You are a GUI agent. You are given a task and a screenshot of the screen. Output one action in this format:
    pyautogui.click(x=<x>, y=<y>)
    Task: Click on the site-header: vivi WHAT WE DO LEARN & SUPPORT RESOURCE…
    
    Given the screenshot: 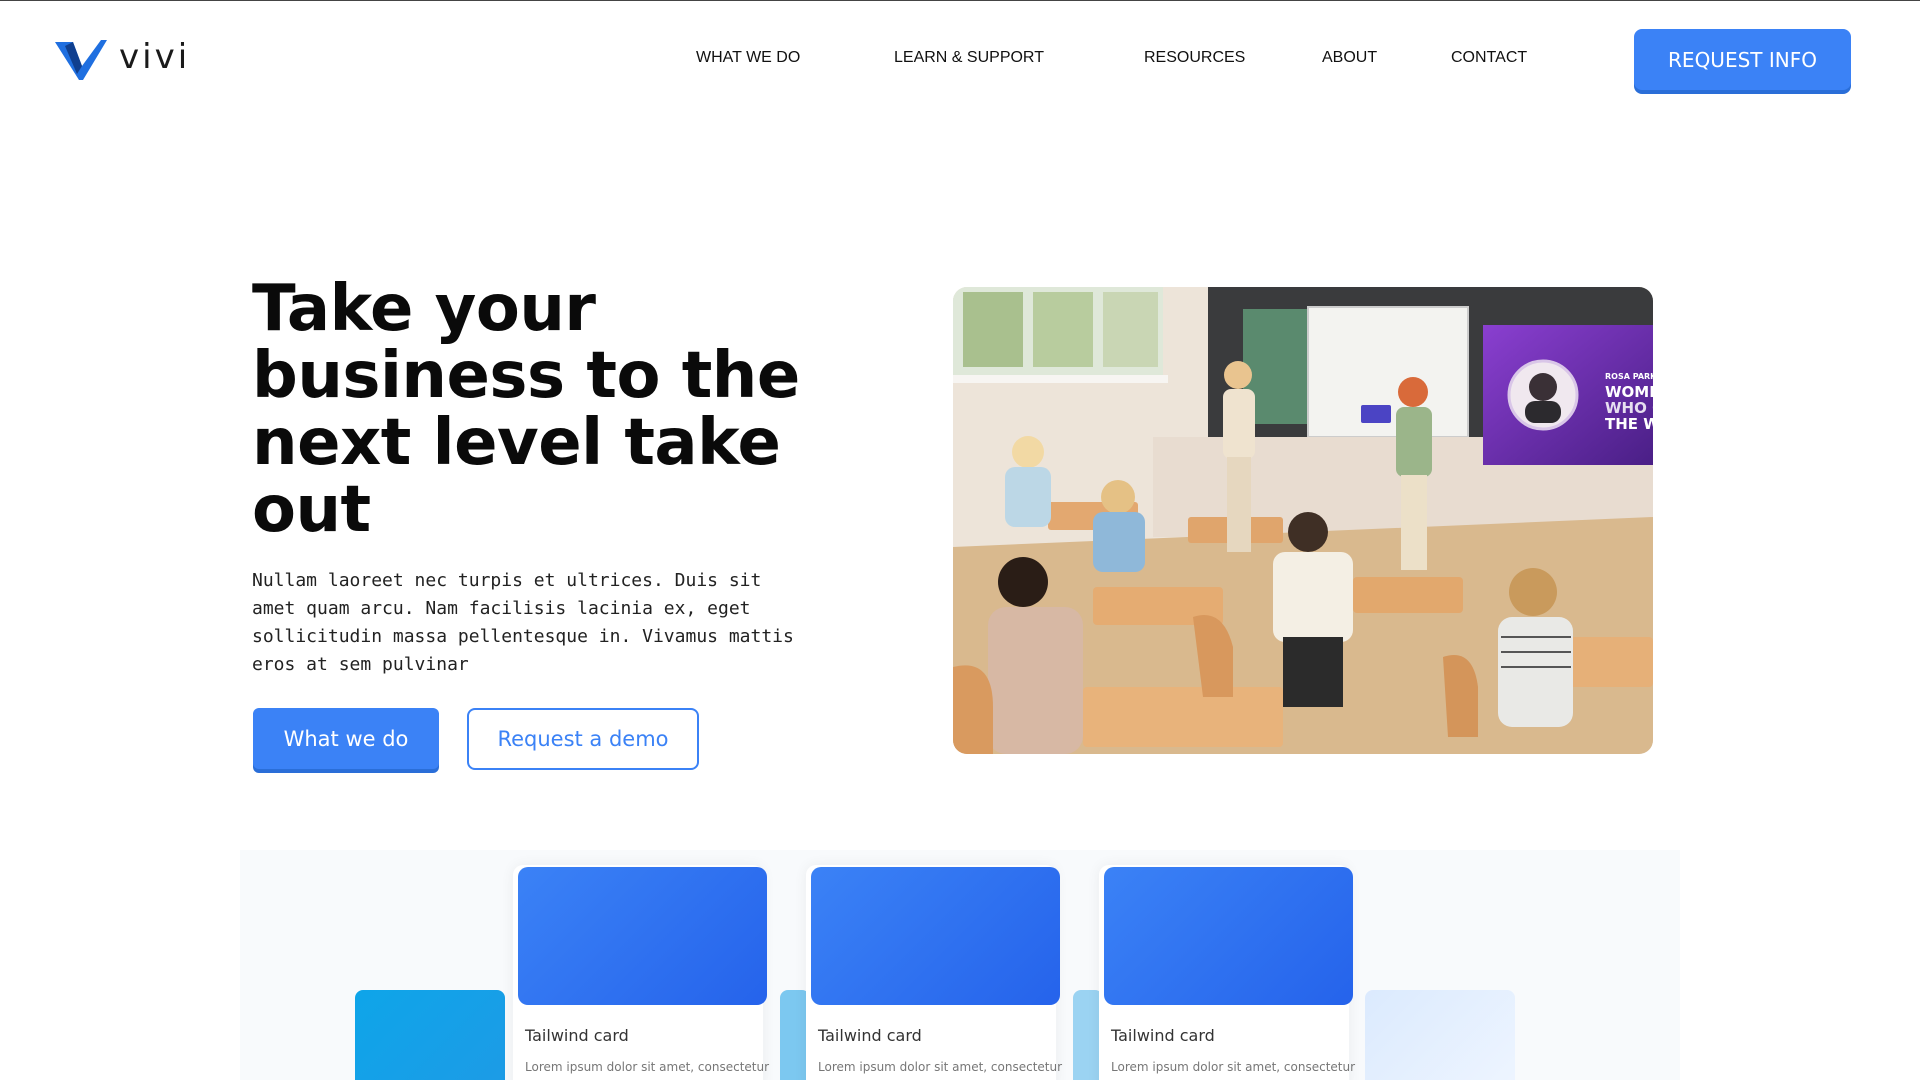 What is the action you would take?
    pyautogui.click(x=960, y=60)
    